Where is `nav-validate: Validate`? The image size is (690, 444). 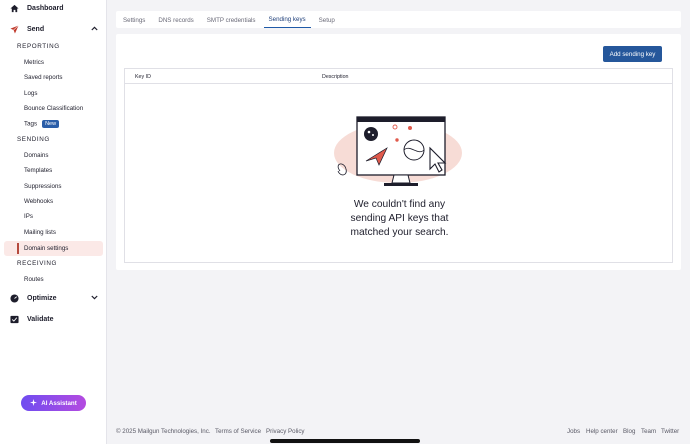 nav-validate: Validate is located at coordinates (53, 319).